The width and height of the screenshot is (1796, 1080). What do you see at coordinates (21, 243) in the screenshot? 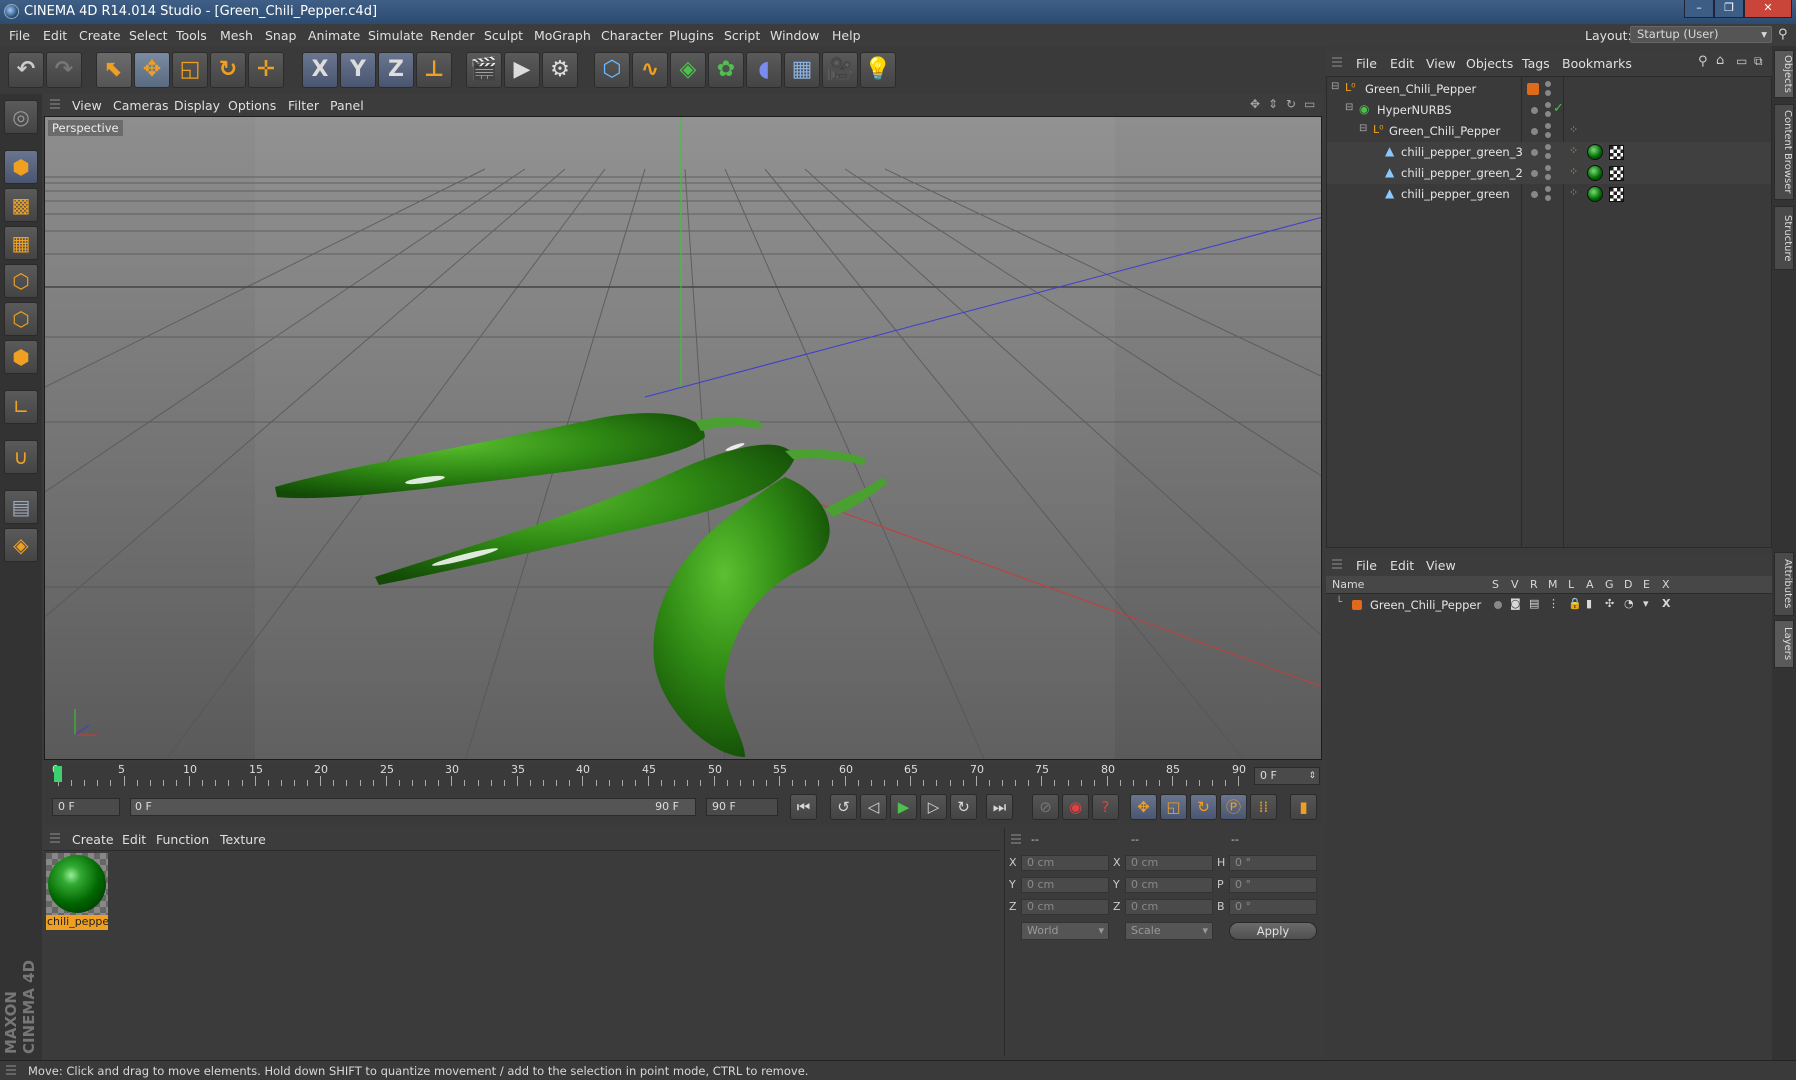
I see `workplane-mode-icon: ▦` at bounding box center [21, 243].